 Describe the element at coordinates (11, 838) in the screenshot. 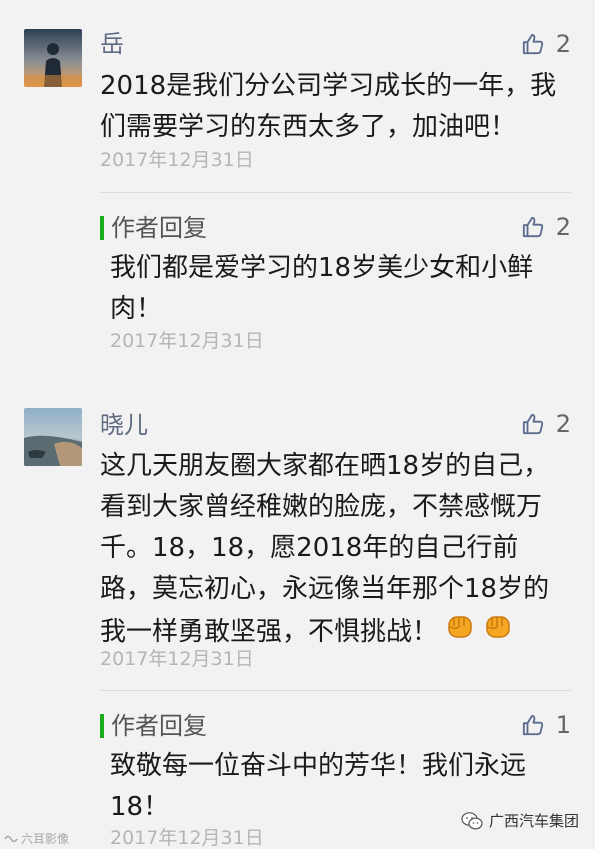

I see `watermark-logo-icon` at that location.